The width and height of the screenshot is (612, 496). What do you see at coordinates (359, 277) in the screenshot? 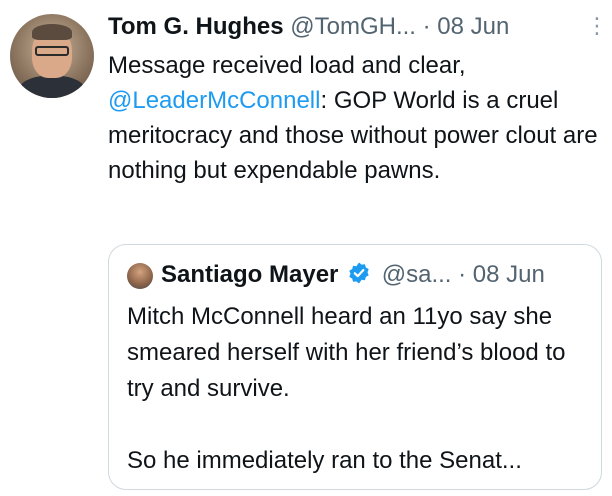
I see `verified-badge-icon` at bounding box center [359, 277].